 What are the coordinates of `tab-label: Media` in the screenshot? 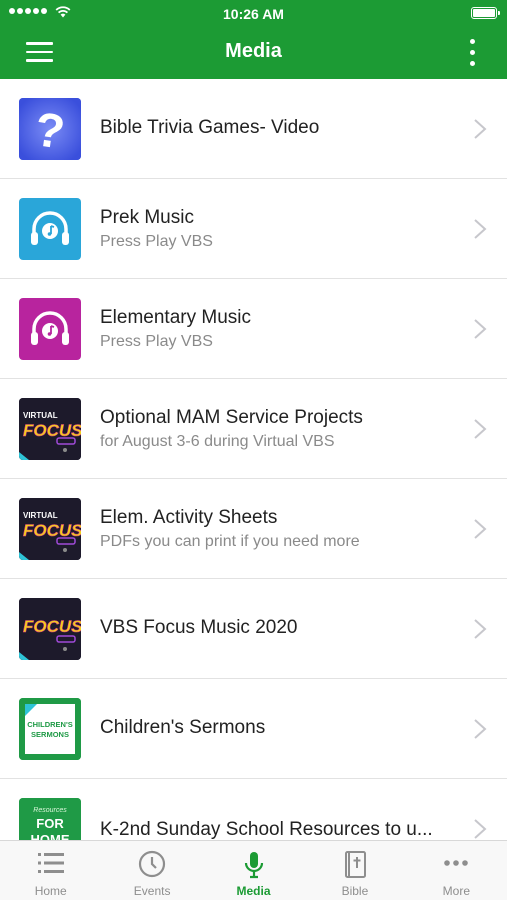 It's located at (253, 891).